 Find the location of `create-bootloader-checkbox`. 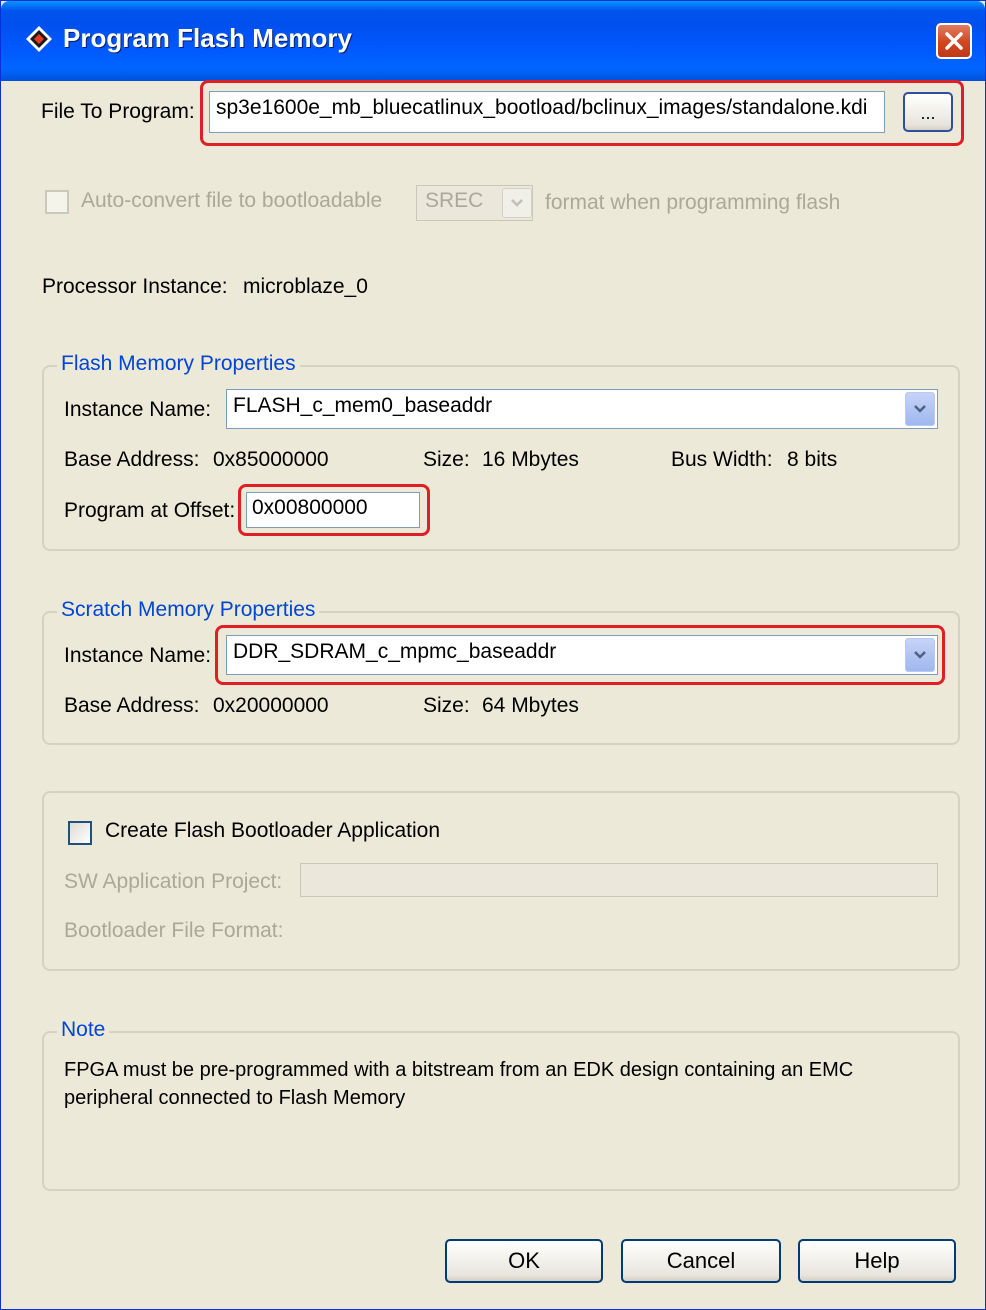

create-bootloader-checkbox is located at coordinates (80, 833).